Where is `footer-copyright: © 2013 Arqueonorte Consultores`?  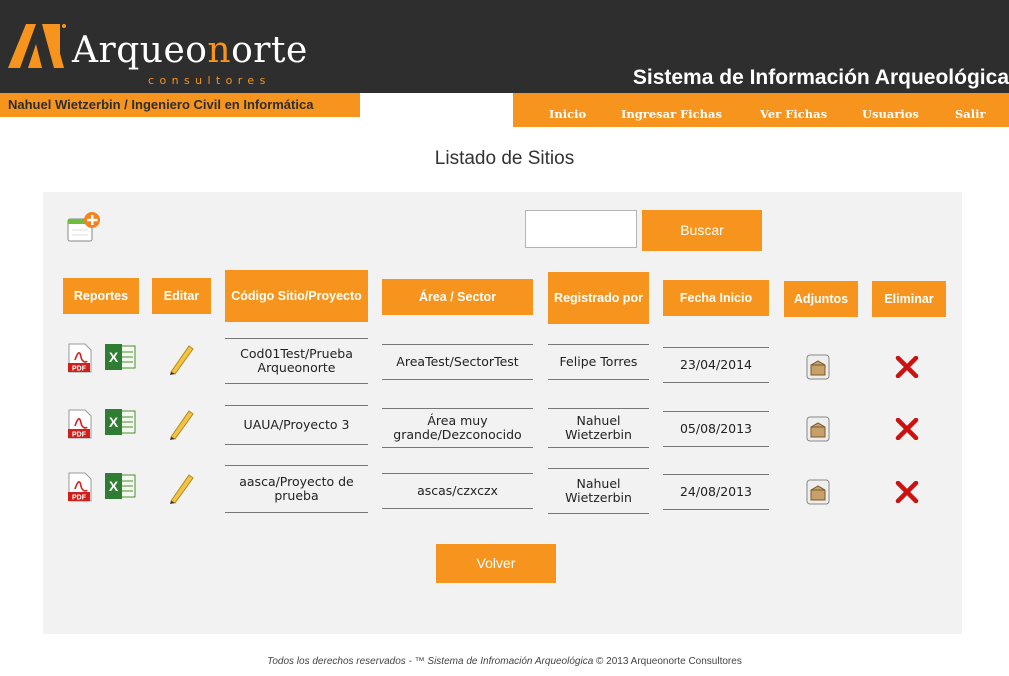 footer-copyright: © 2013 Arqueonorte Consultores is located at coordinates (667, 661).